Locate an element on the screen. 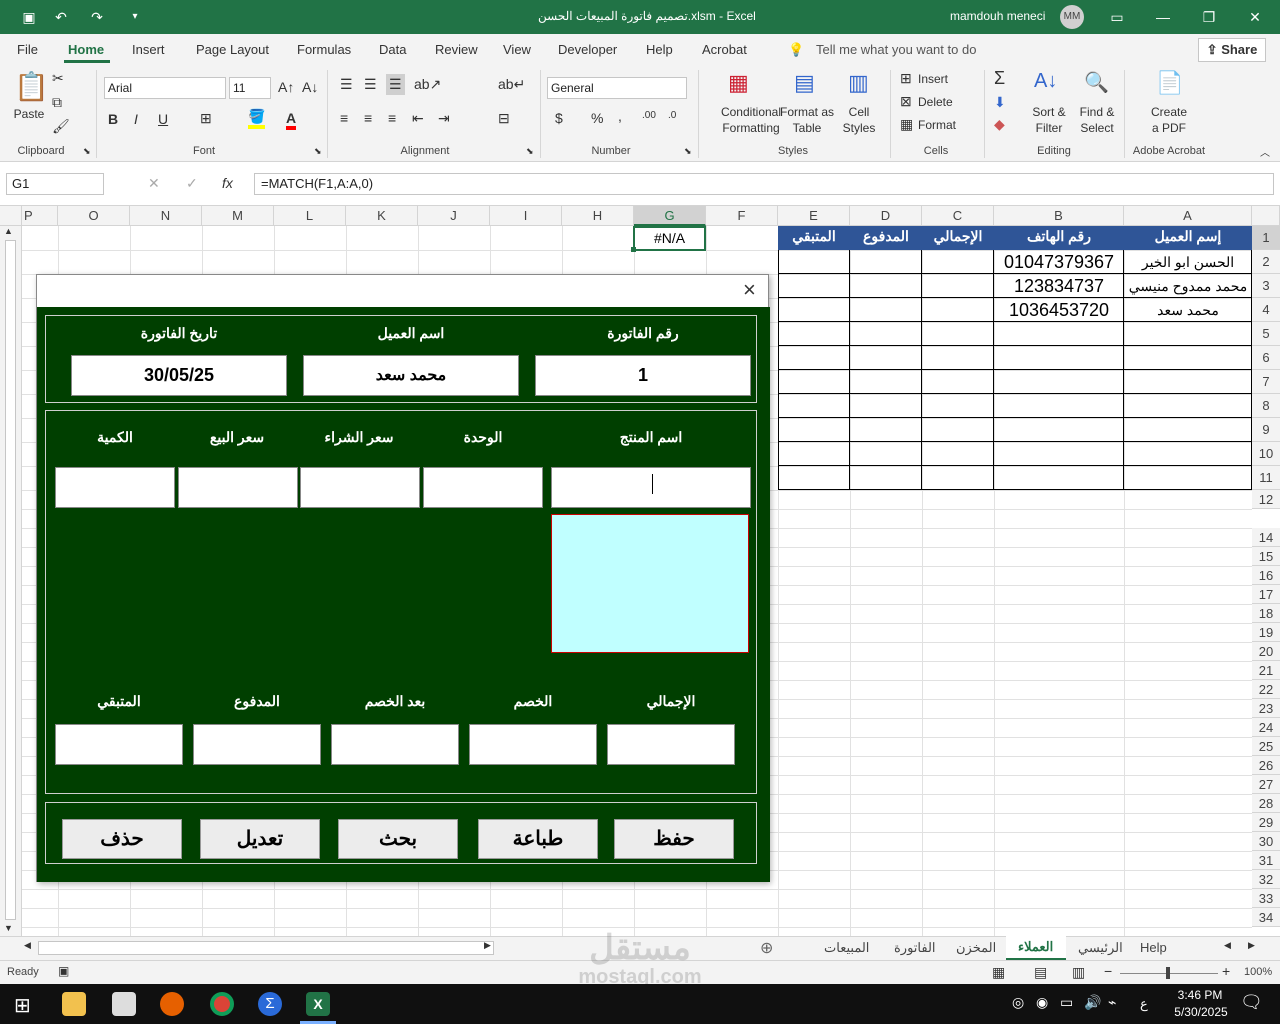 The height and width of the screenshot is (1024, 1280). row-header: 7 is located at coordinates (1266, 382).